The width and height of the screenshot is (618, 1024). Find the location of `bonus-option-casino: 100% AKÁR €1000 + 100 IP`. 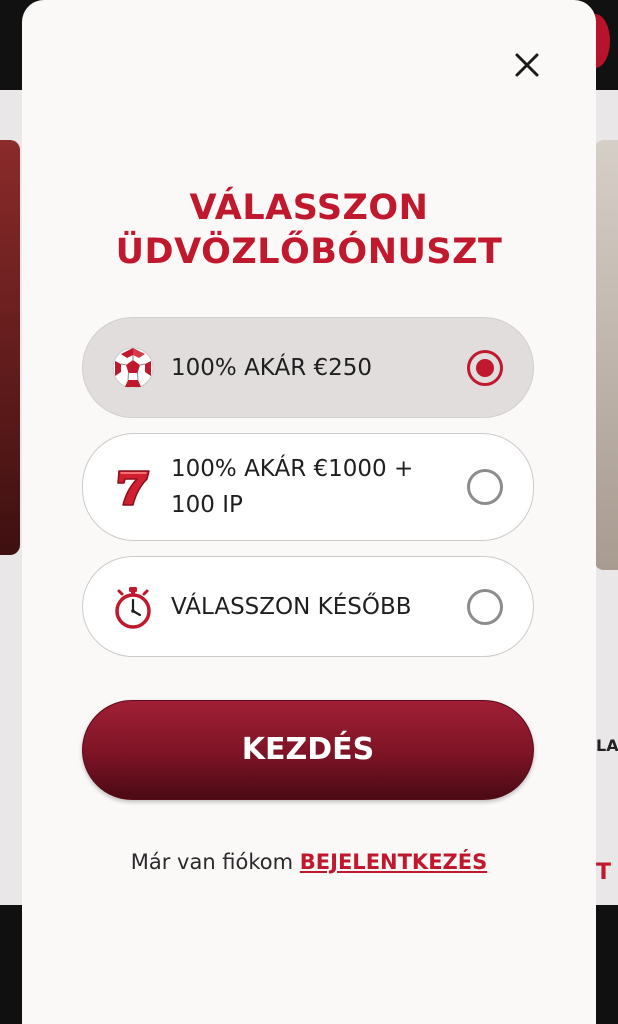

bonus-option-casino: 100% AKÁR €1000 + 100 IP is located at coordinates (308, 487).